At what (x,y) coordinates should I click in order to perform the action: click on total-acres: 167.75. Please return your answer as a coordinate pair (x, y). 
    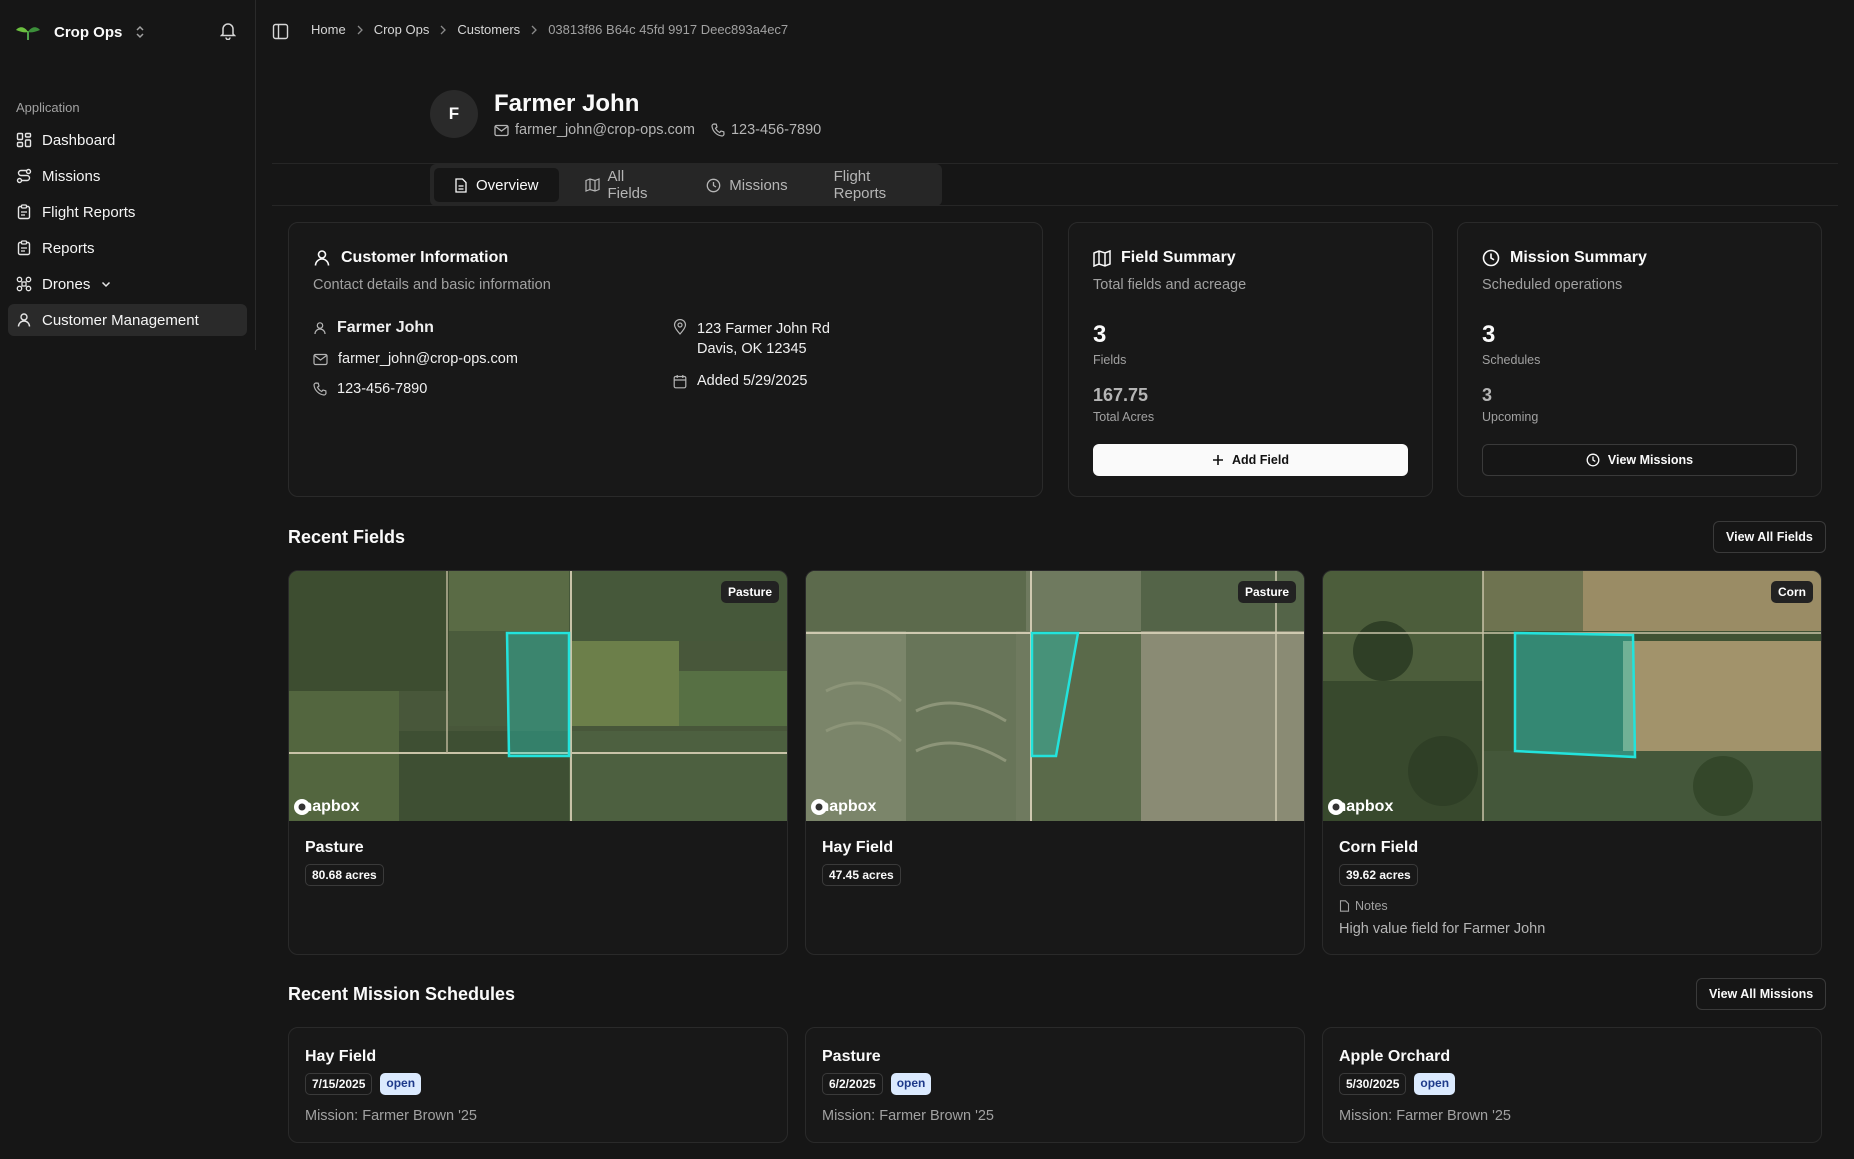
    Looking at the image, I should click on (1121, 395).